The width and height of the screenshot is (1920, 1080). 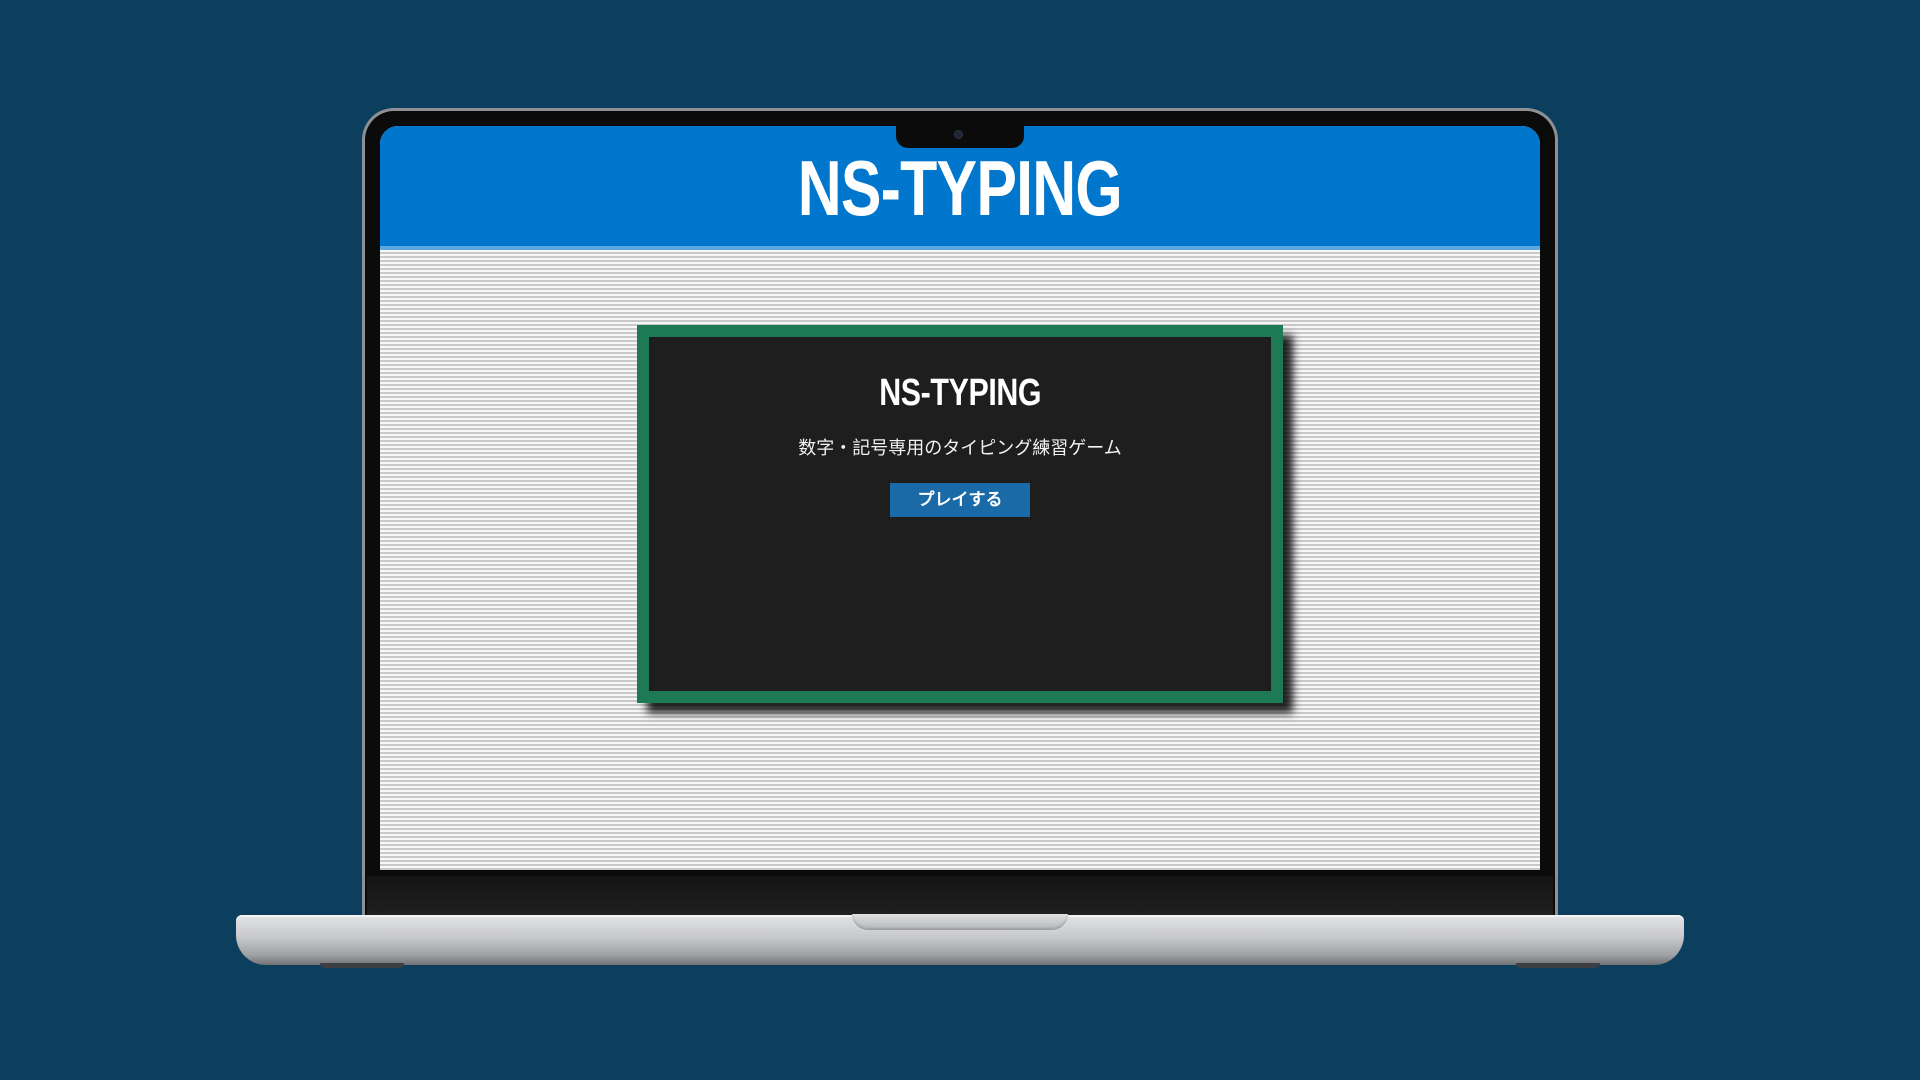 What do you see at coordinates (362, 965) in the screenshot?
I see `laptop-foot-left` at bounding box center [362, 965].